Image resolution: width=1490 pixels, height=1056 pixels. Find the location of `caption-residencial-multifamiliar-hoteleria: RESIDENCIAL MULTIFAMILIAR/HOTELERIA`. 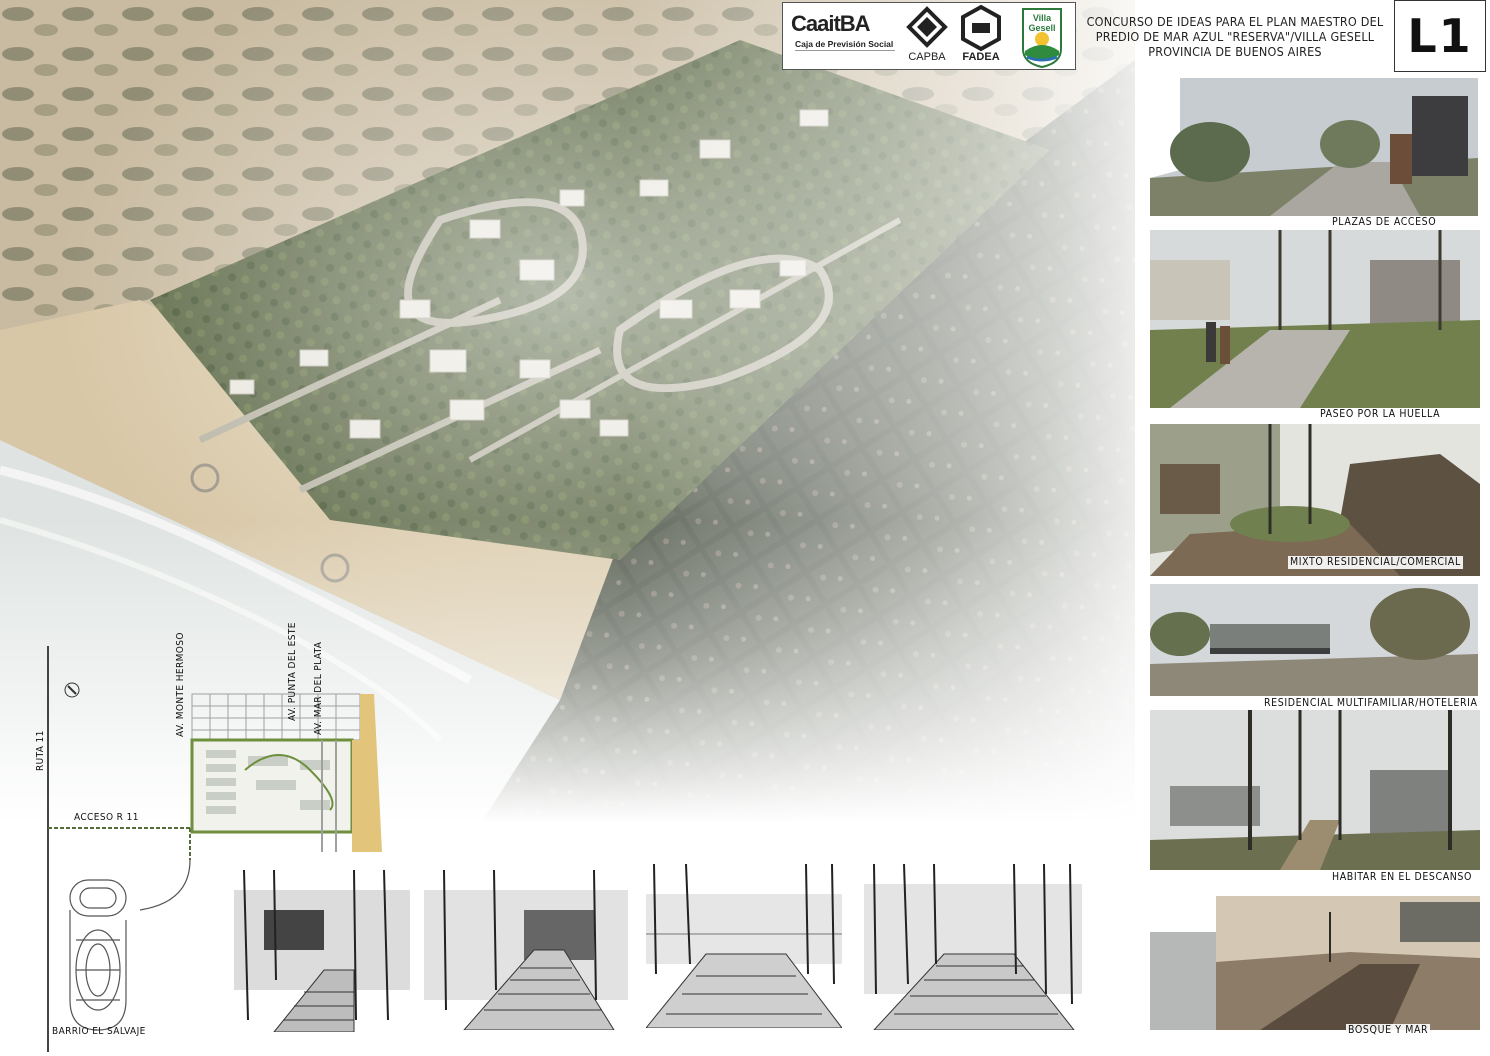

caption-residencial-multifamiliar-hoteleria: RESIDENCIAL MULTIFAMILIAR/HOTELERIA is located at coordinates (1371, 703).